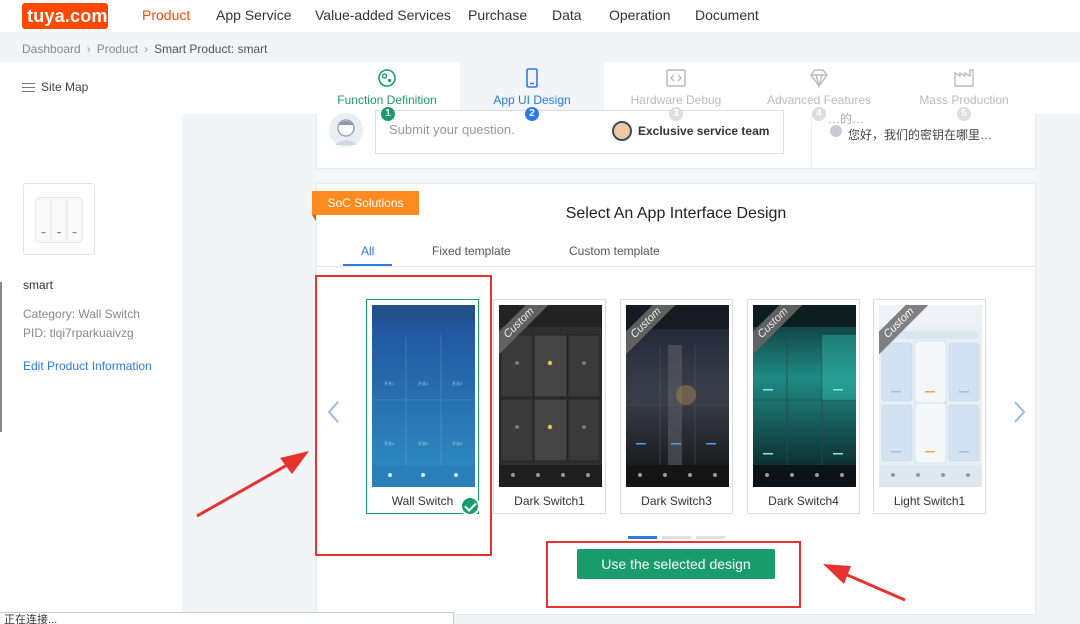  Describe the element at coordinates (452, 129) in the screenshot. I see `question-placeholder: Submit your question.` at that location.